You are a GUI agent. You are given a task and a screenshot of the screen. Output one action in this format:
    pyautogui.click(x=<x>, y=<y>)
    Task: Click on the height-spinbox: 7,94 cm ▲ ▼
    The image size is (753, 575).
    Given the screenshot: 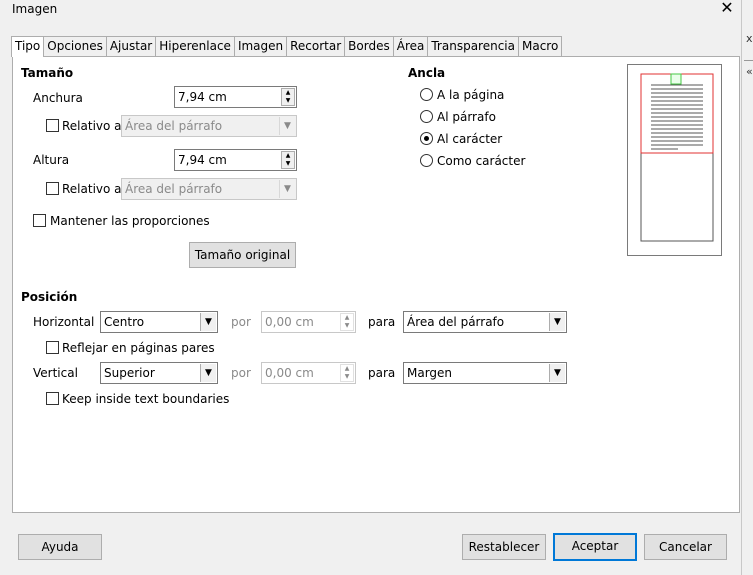 What is the action you would take?
    pyautogui.click(x=235, y=160)
    